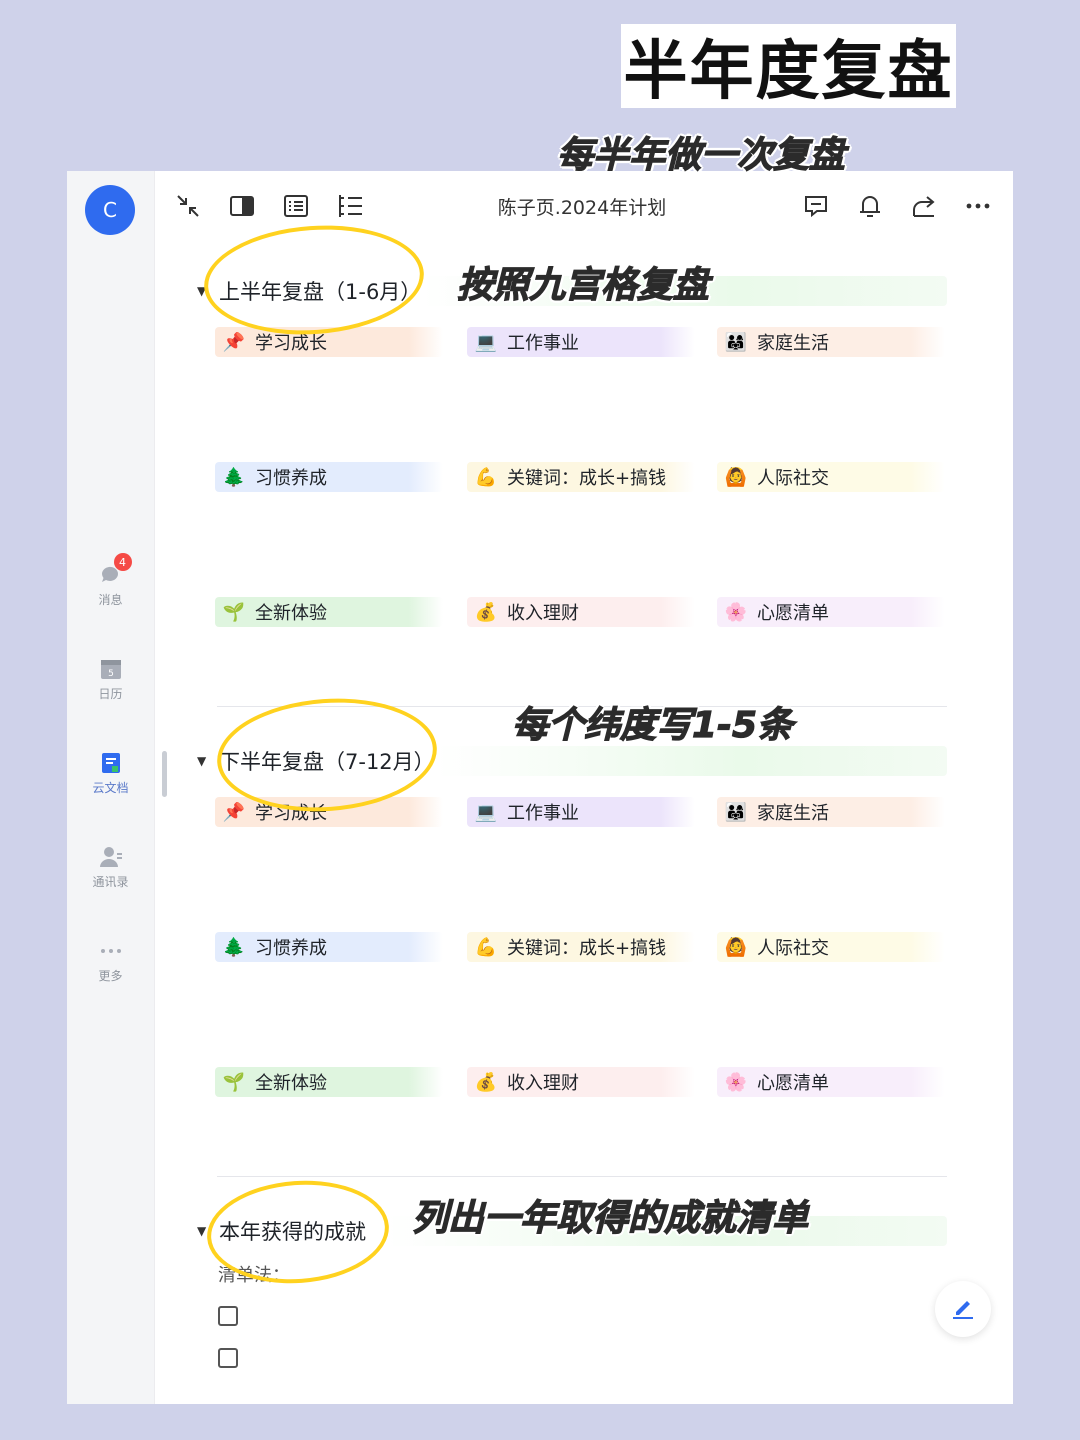 This screenshot has height=1440, width=1080. What do you see at coordinates (610, 1218) in the screenshot?
I see `annotation-achievements: 列出一年取得的成就清单` at bounding box center [610, 1218].